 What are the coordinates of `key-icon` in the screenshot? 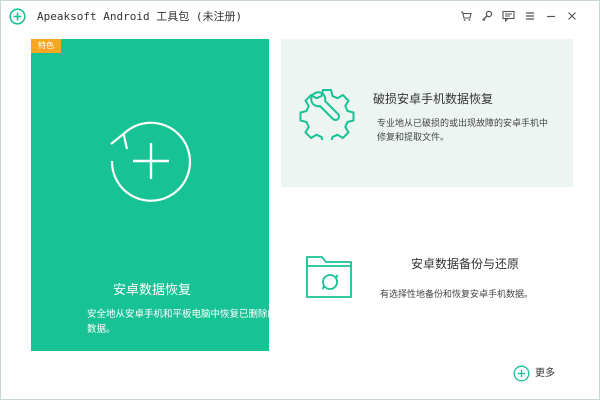 It's located at (487, 15).